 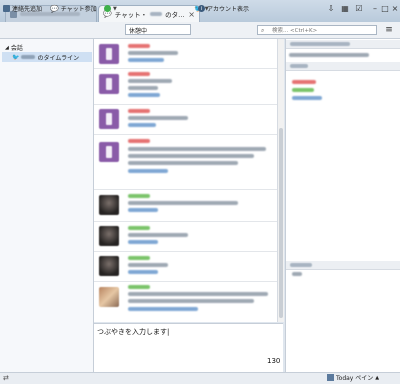 What do you see at coordinates (263, 30) in the screenshot?
I see `search-icon: ⌕` at bounding box center [263, 30].